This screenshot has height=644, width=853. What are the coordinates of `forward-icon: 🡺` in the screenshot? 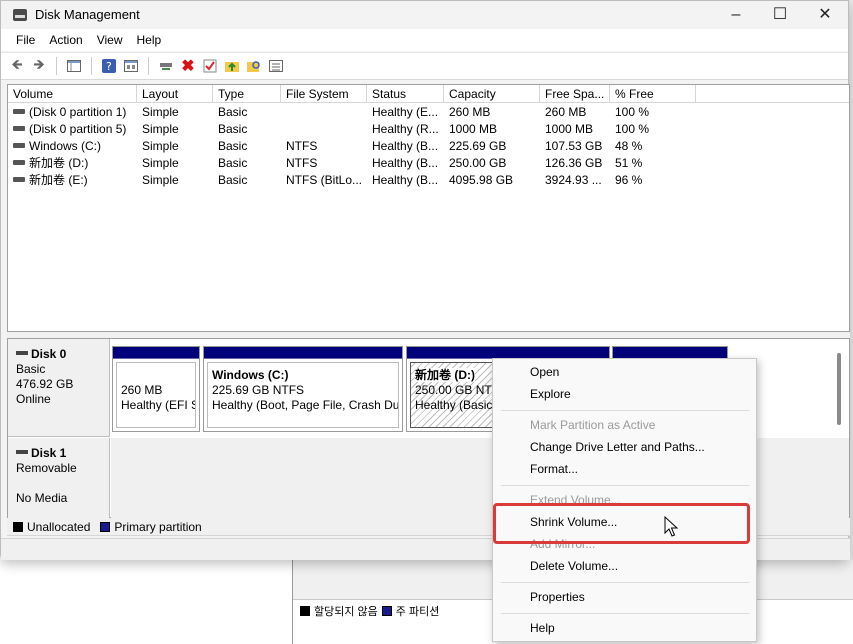 It's located at (39, 66).